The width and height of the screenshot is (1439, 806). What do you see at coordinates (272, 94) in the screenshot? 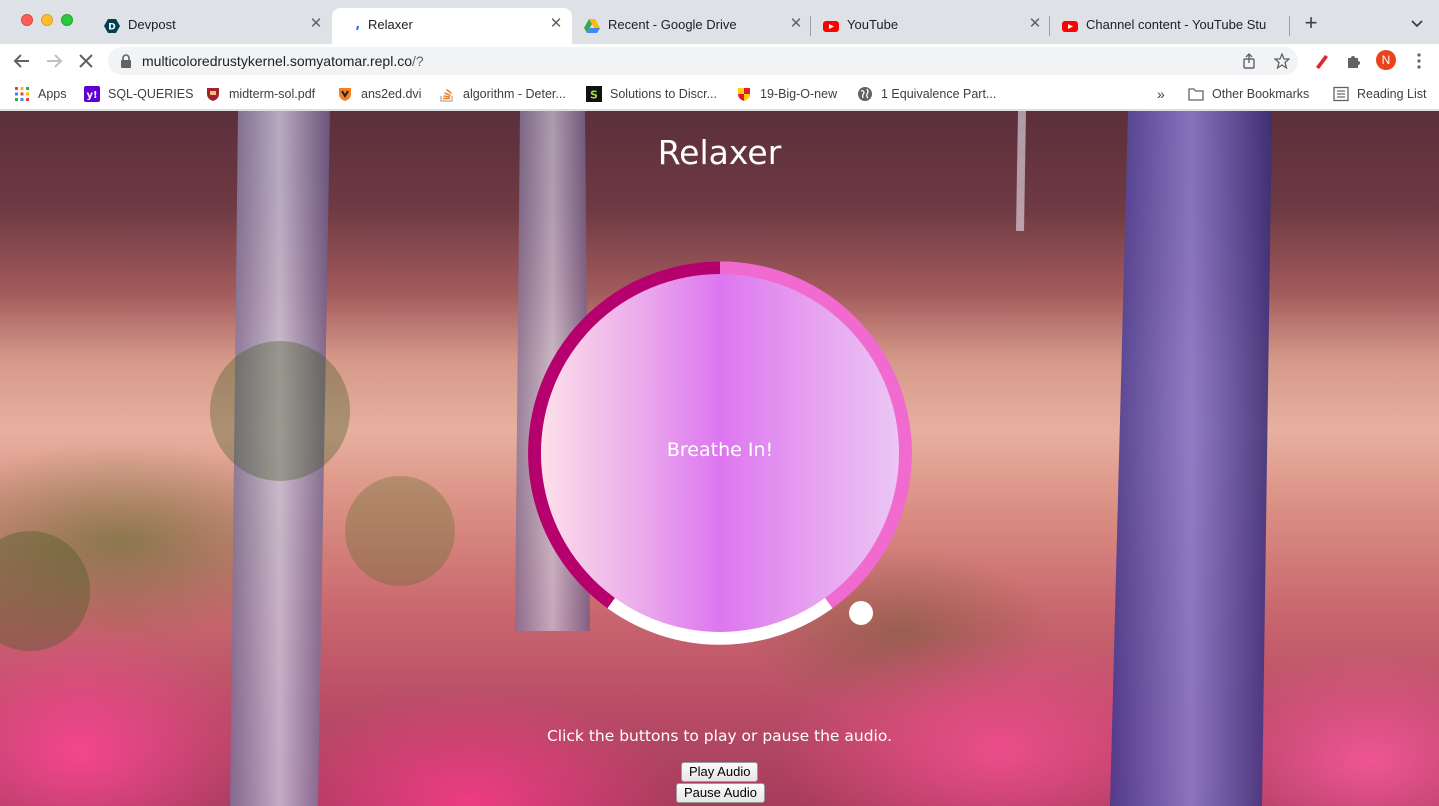
I see `bookmark-label: midterm-sol.pdf` at bounding box center [272, 94].